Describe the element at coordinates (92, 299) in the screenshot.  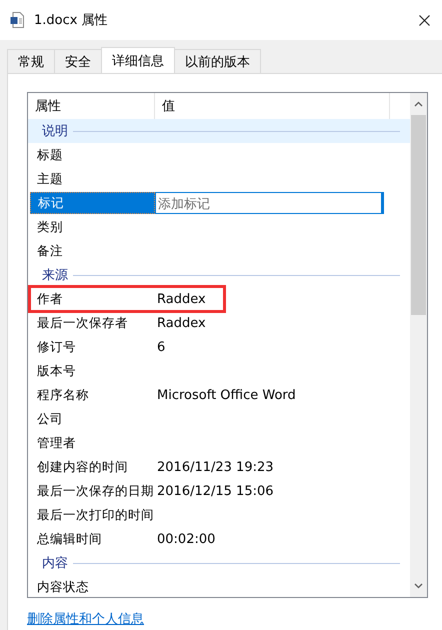
I see `property-name: 作者` at that location.